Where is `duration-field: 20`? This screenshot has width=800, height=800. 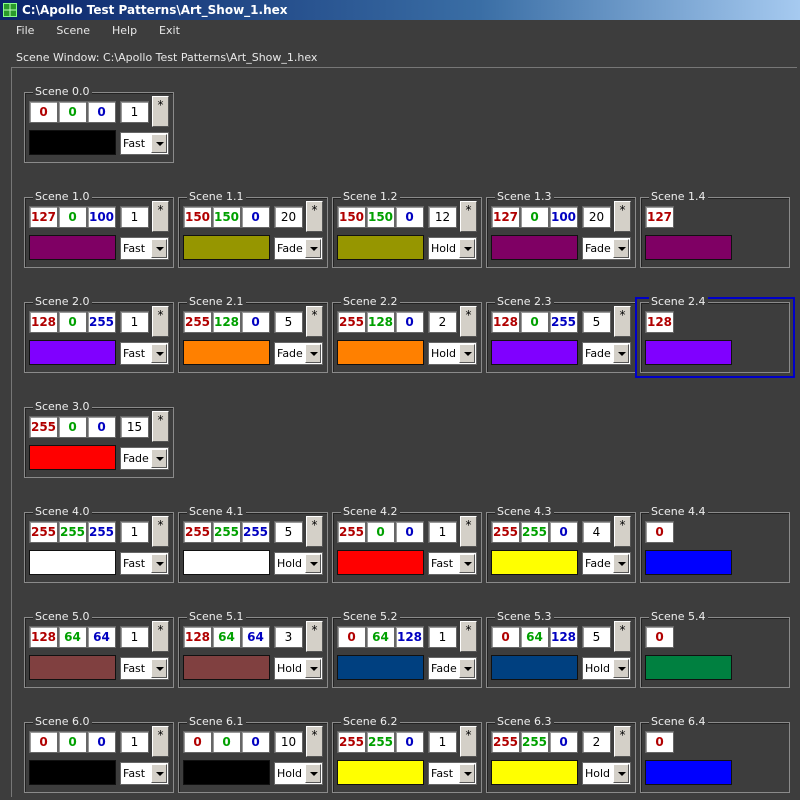
duration-field: 20 is located at coordinates (596, 217).